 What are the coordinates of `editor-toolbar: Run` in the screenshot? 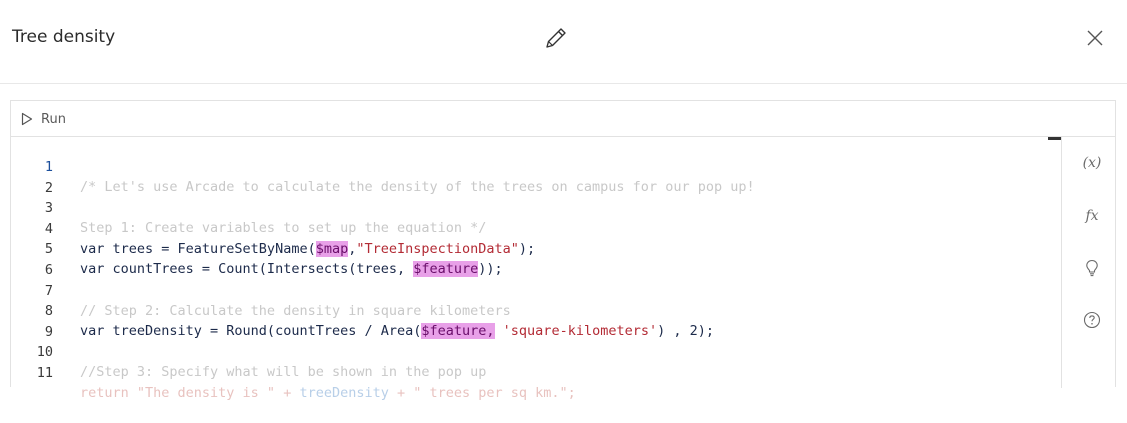 It's located at (563, 119).